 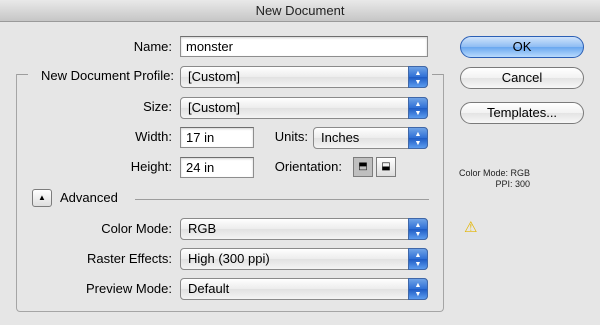 What do you see at coordinates (522, 78) in the screenshot?
I see `cancel-button: Cancel` at bounding box center [522, 78].